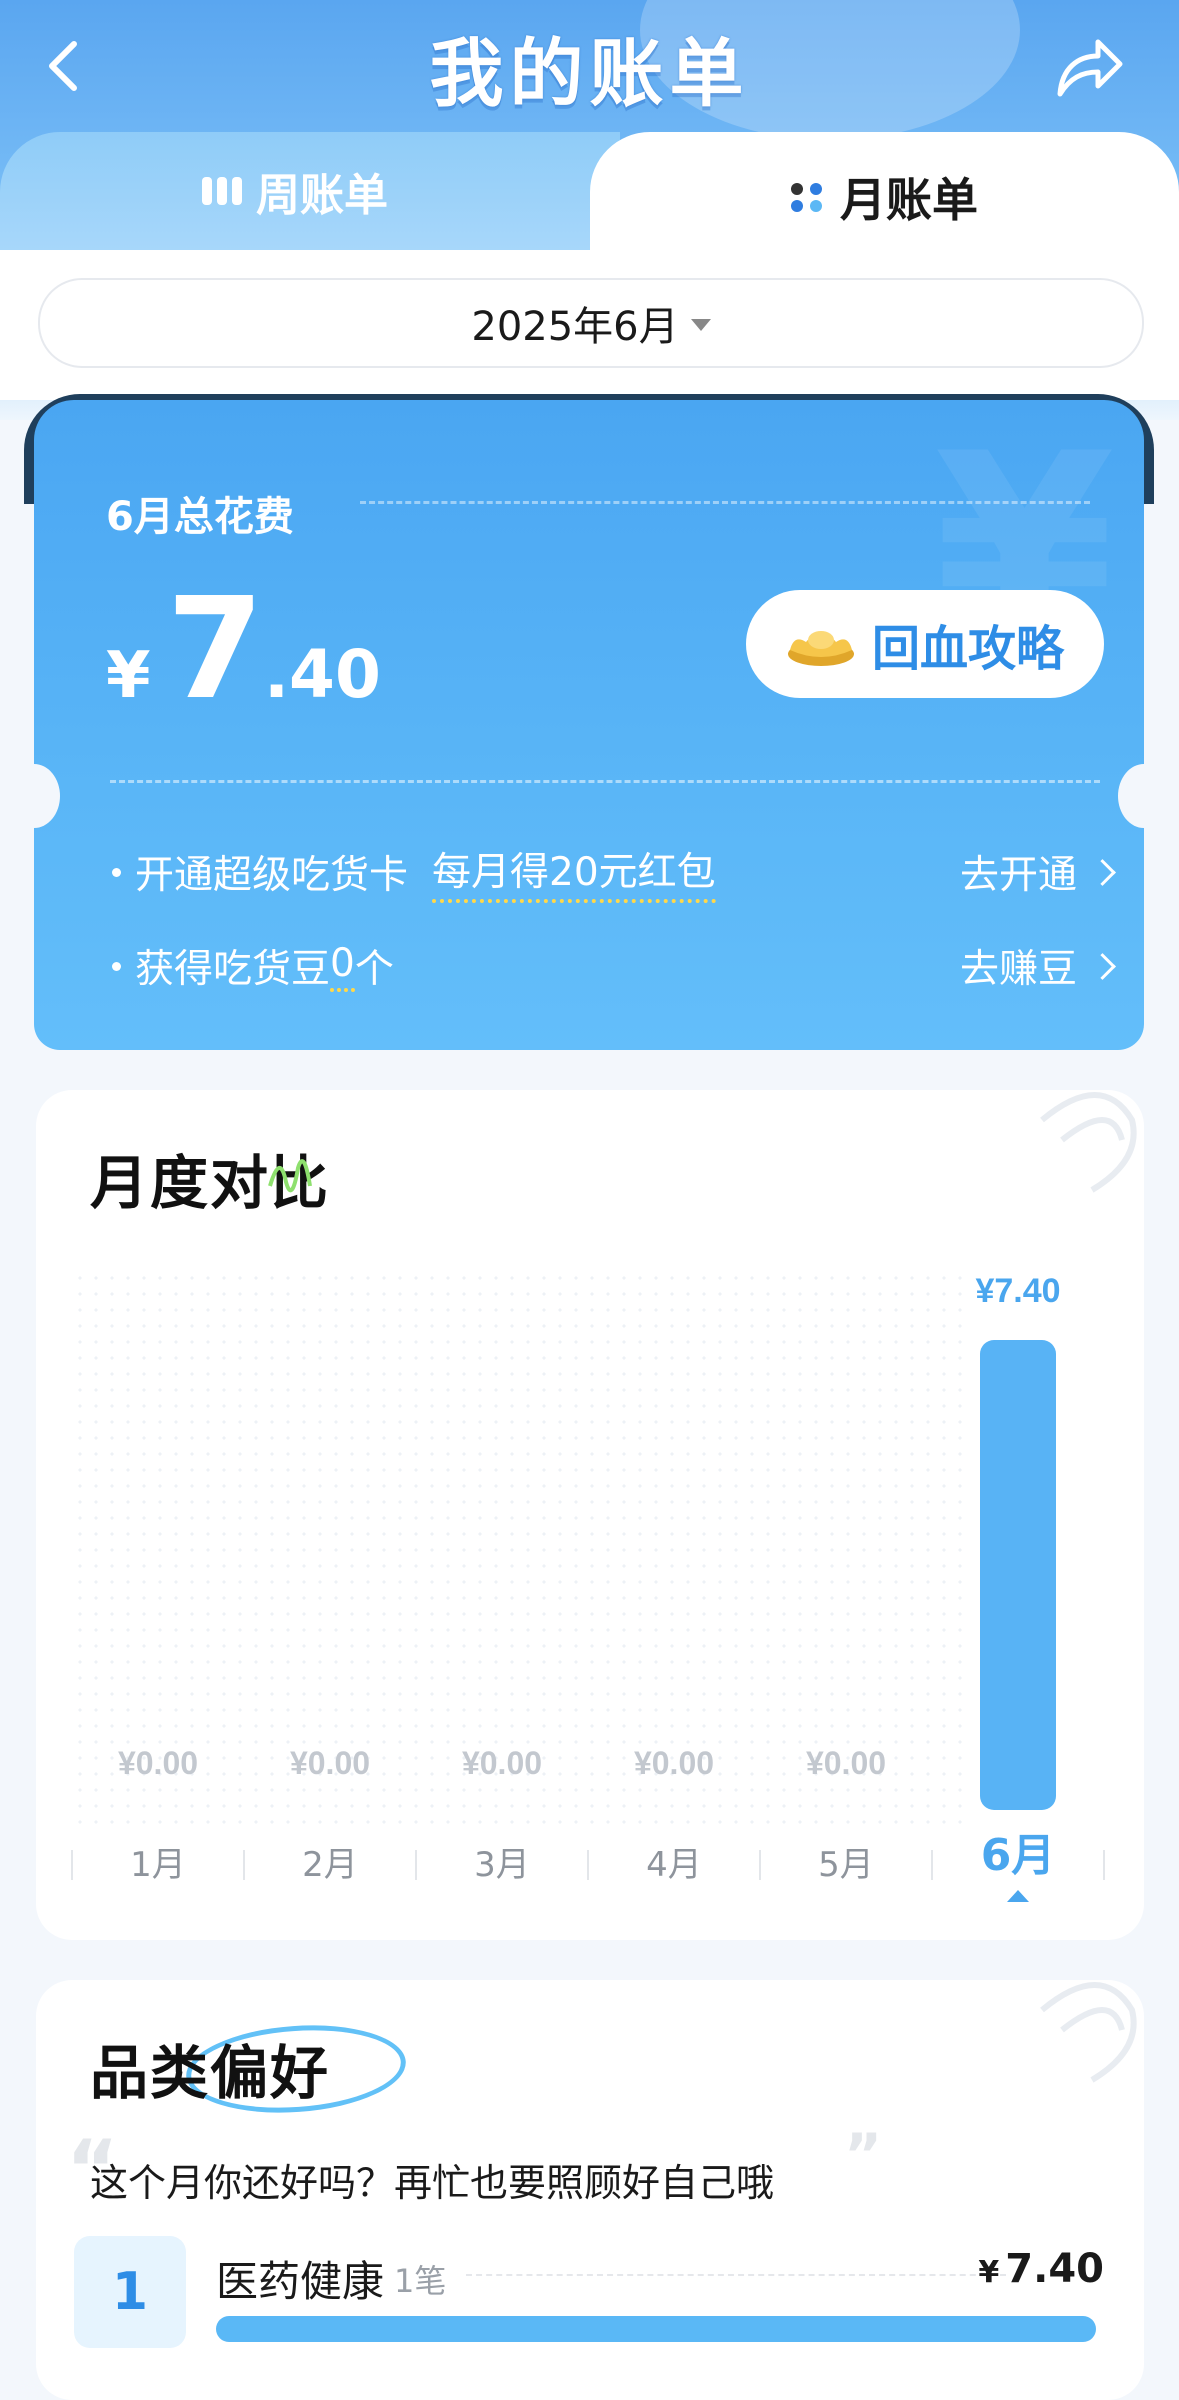 The image size is (1179, 2400). I want to click on activate-link: 去开通, so click(1037, 872).